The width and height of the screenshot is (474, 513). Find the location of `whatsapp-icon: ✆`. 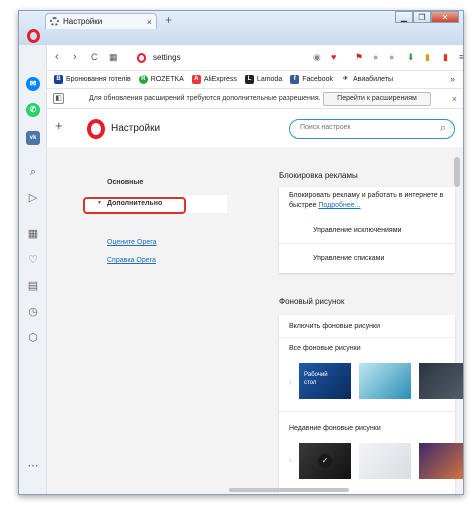

whatsapp-icon: ✆ is located at coordinates (33, 110).